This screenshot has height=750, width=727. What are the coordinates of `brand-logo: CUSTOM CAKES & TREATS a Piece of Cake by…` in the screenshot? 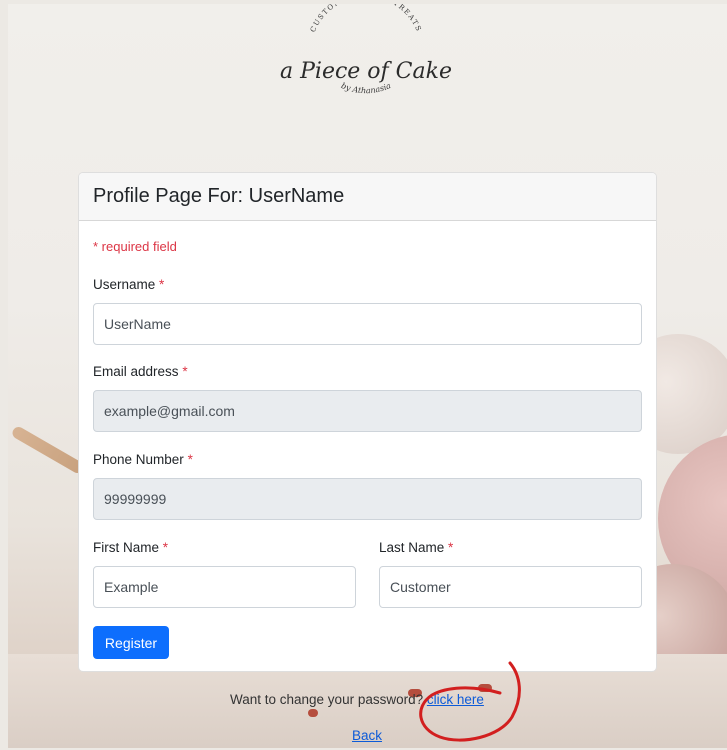 It's located at (366, 49).